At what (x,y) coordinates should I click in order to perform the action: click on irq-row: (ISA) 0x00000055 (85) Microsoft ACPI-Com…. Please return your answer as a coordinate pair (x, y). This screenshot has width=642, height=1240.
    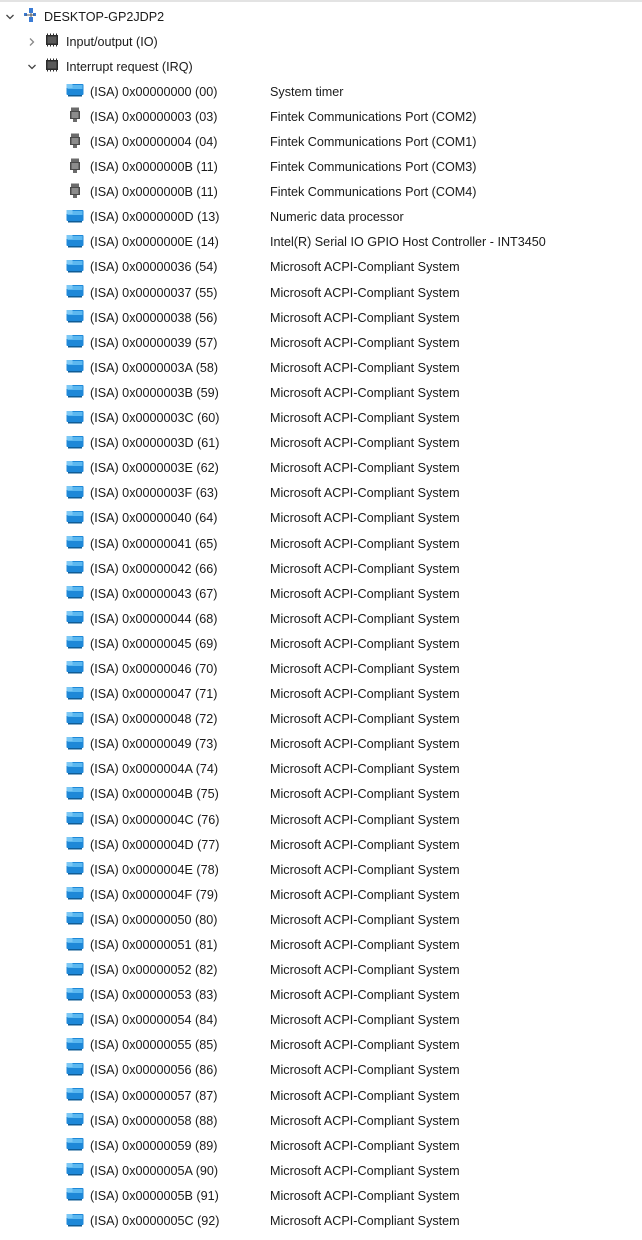
    Looking at the image, I should click on (321, 1045).